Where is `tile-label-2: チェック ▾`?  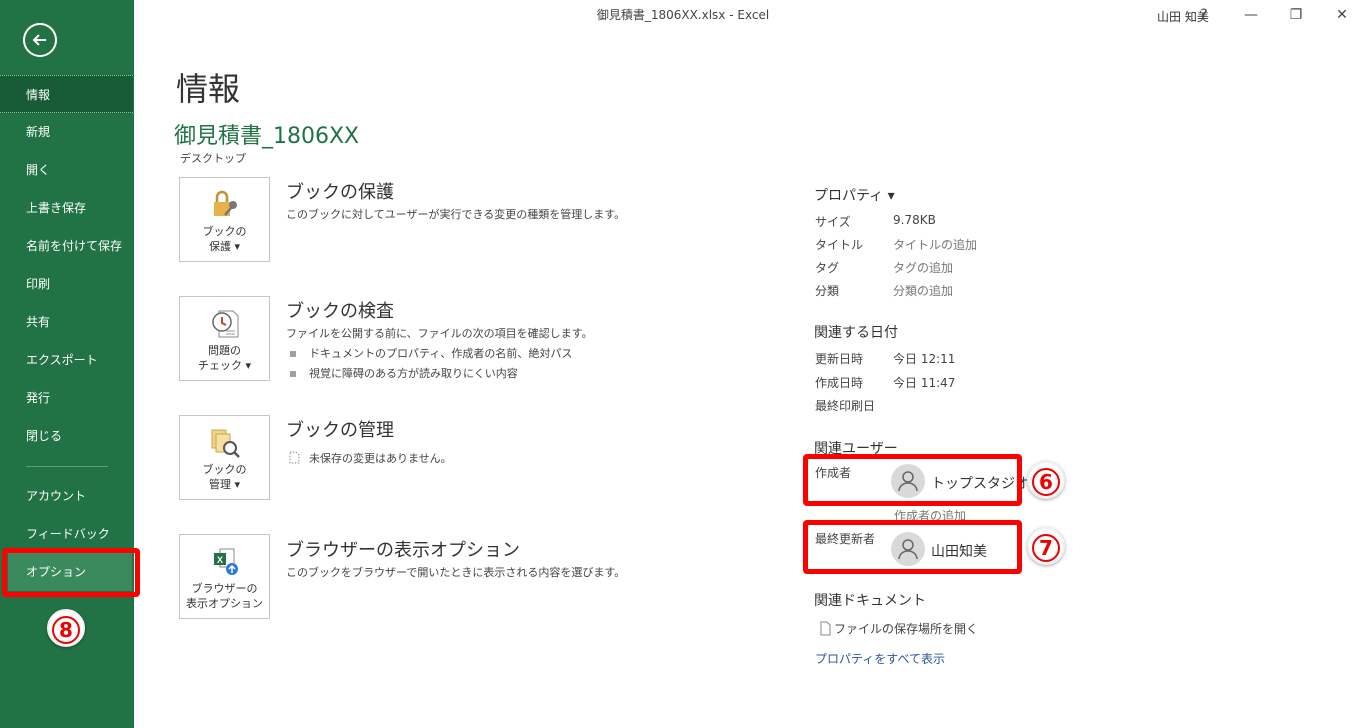
tile-label-2: チェック ▾ is located at coordinates (224, 365).